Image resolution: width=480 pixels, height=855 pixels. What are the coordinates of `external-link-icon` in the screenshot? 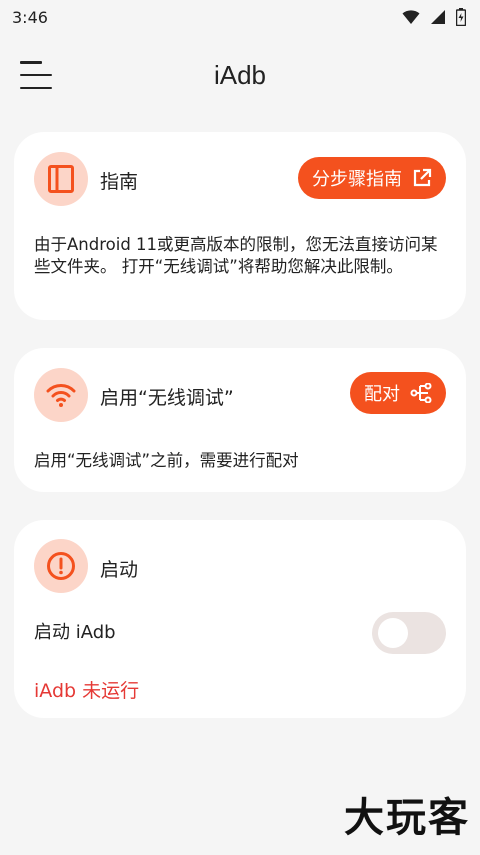 It's located at (422, 177).